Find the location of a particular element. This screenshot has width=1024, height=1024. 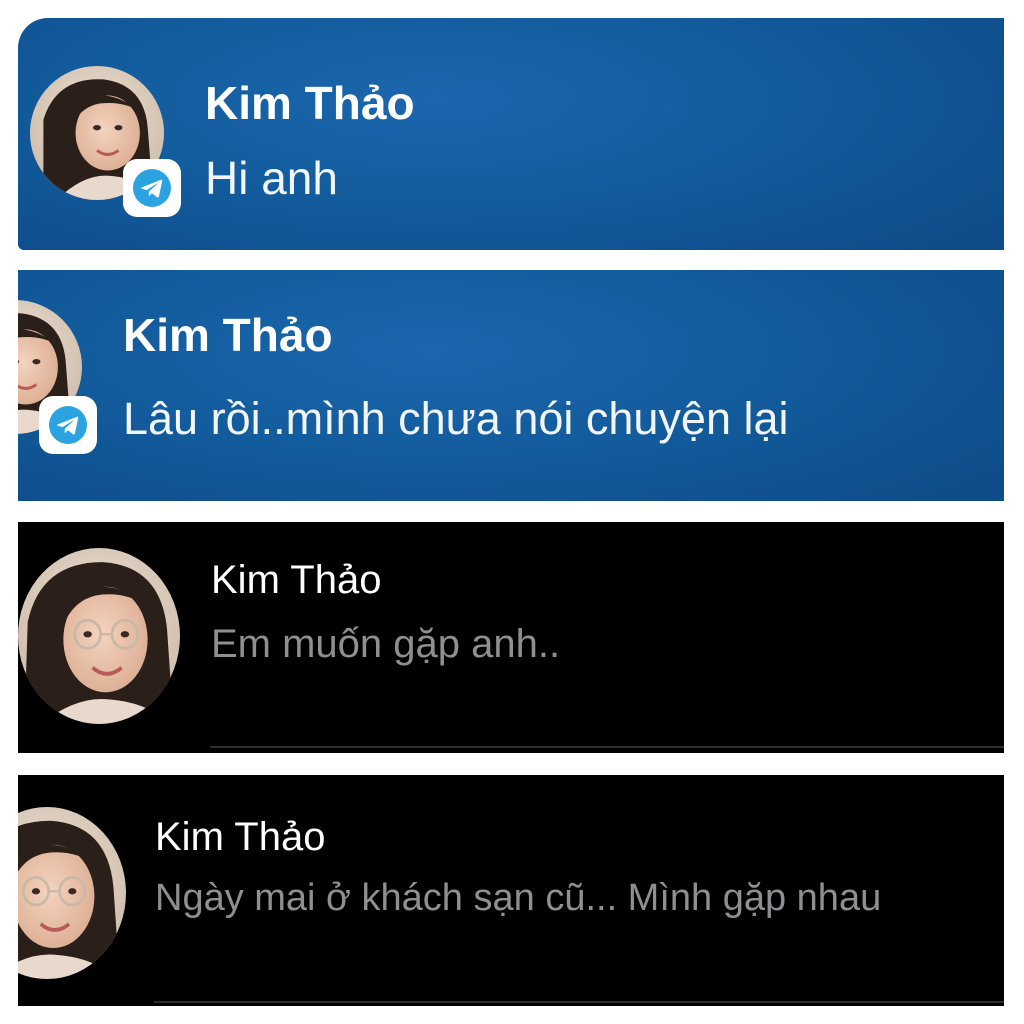

message-preview: Hi anh is located at coordinates (271, 178).